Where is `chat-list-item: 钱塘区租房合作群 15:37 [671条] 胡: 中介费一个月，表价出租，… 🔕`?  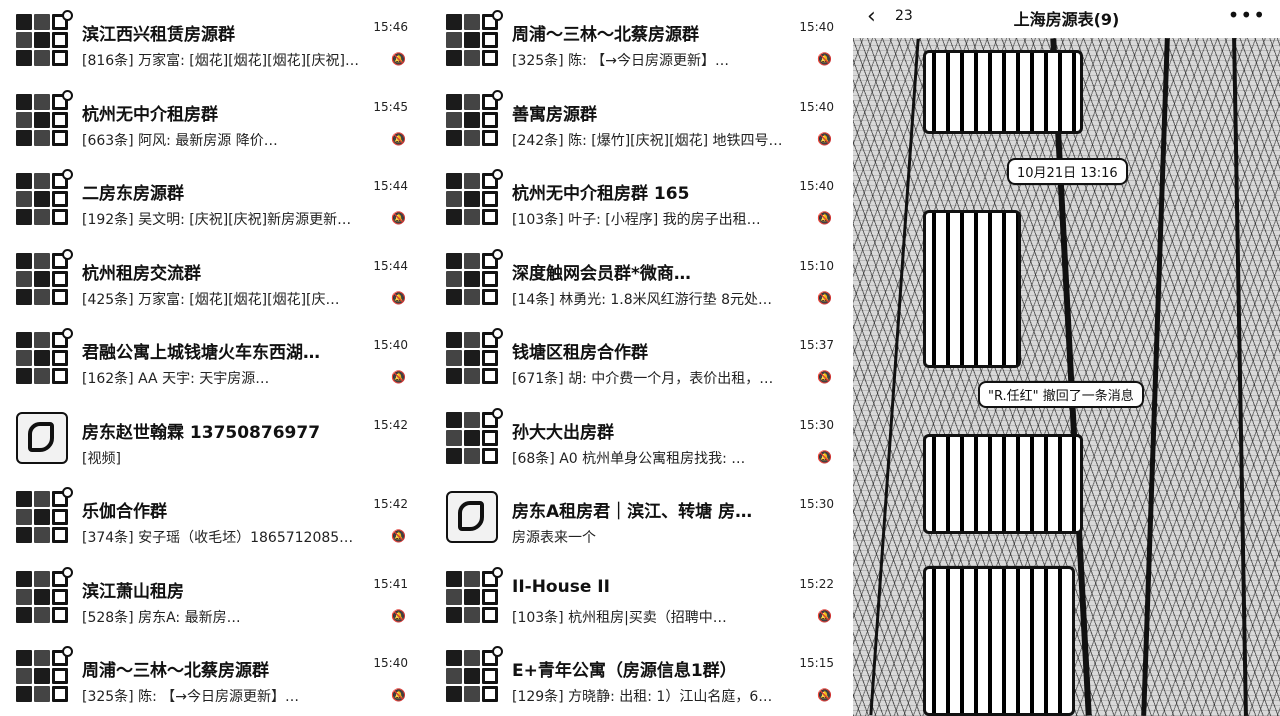
chat-list-item: 钱塘区租房合作群 15:37 [671条] 胡: 中介费一个月，表价出租，… 🔕 is located at coordinates (638, 358).